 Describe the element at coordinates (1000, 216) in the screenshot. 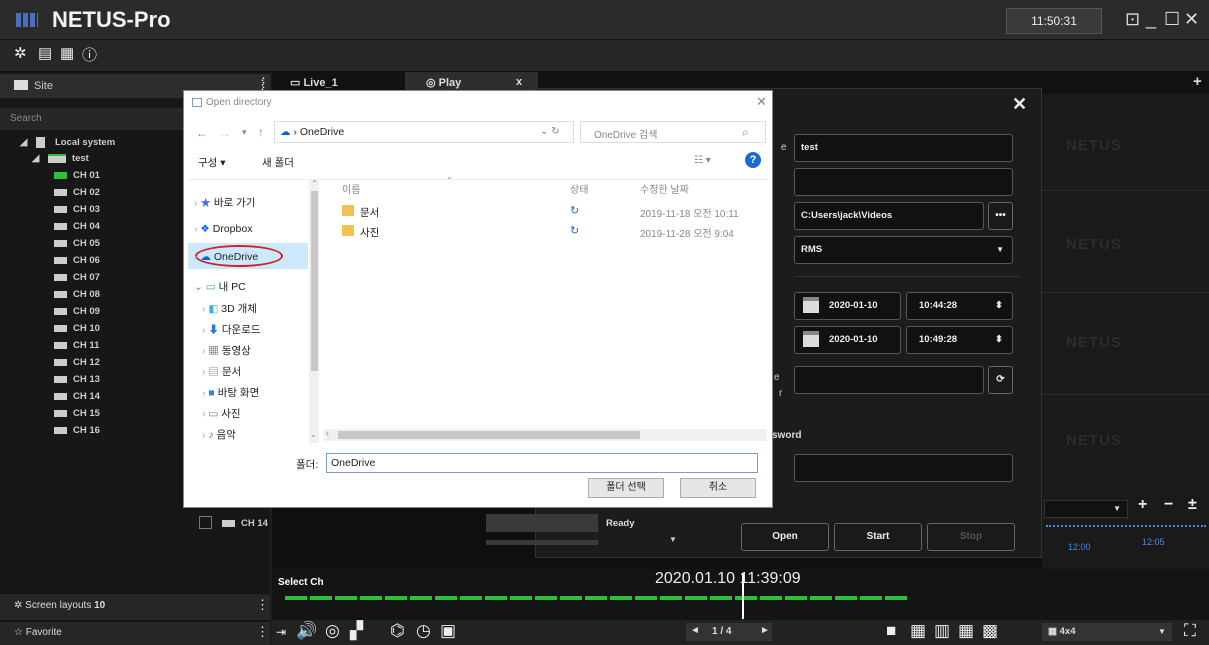

I see `browse-button: •••` at that location.